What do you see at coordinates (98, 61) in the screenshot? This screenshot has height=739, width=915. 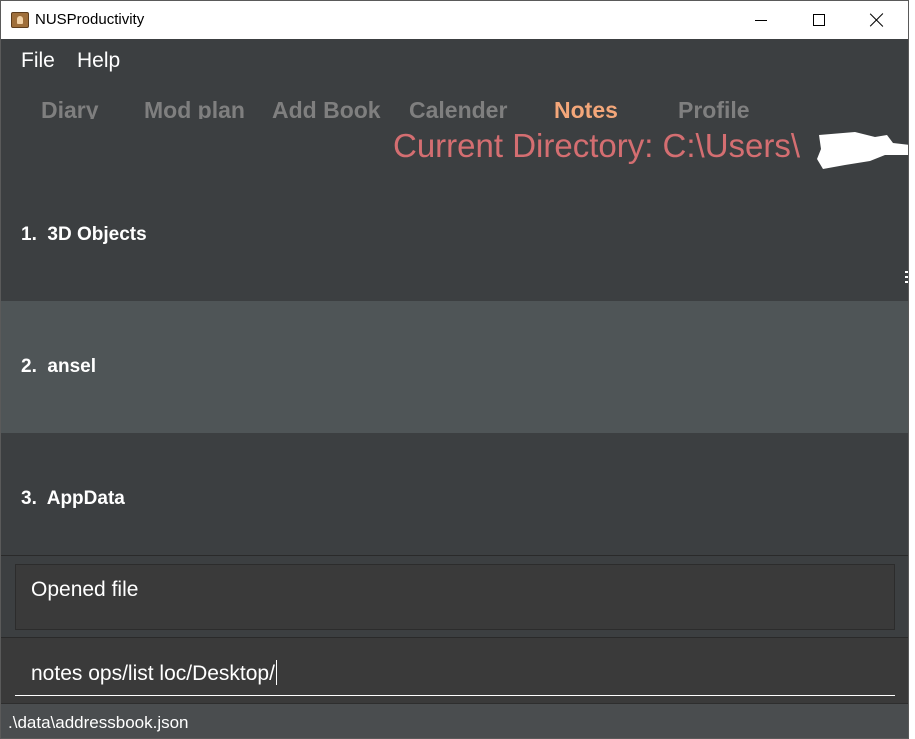 I see `menu-help: Help` at bounding box center [98, 61].